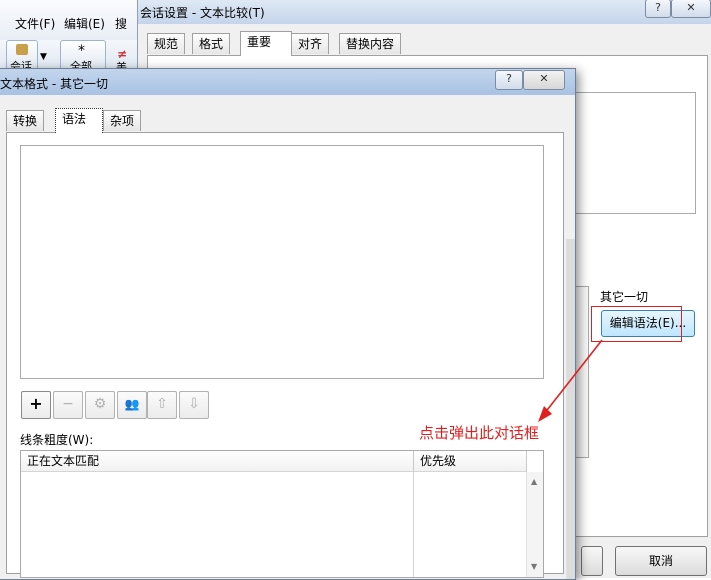  I want to click on tab-spec: 规范, so click(166, 43).